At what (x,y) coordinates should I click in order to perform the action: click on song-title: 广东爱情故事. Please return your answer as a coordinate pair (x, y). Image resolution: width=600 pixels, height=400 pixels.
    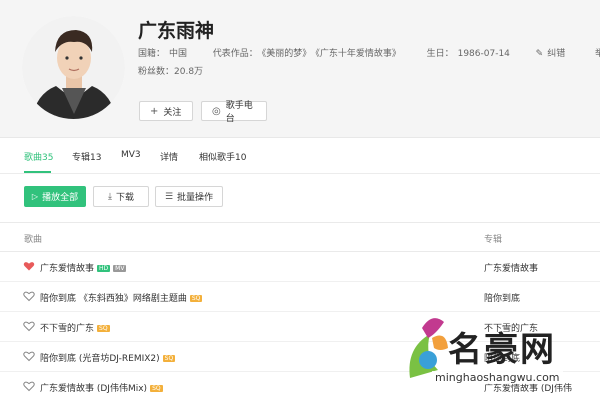
    Looking at the image, I should click on (67, 269).